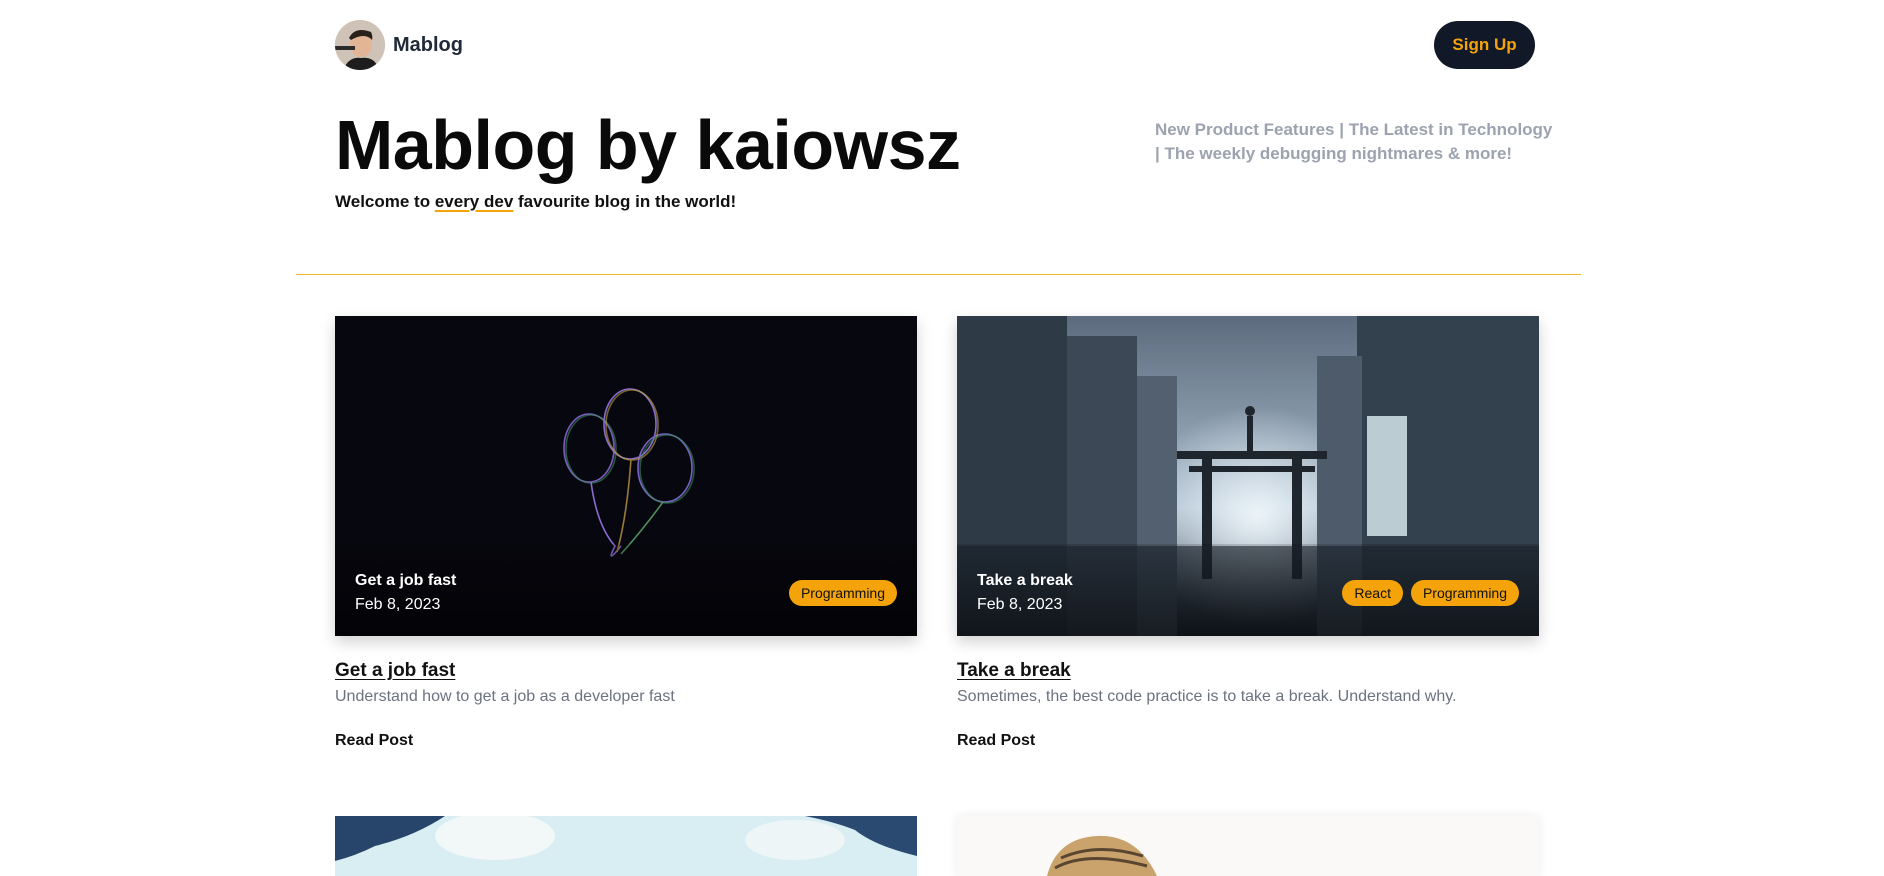 Image resolution: width=1884 pixels, height=876 pixels. I want to click on tag-list: React Programming, so click(1430, 593).